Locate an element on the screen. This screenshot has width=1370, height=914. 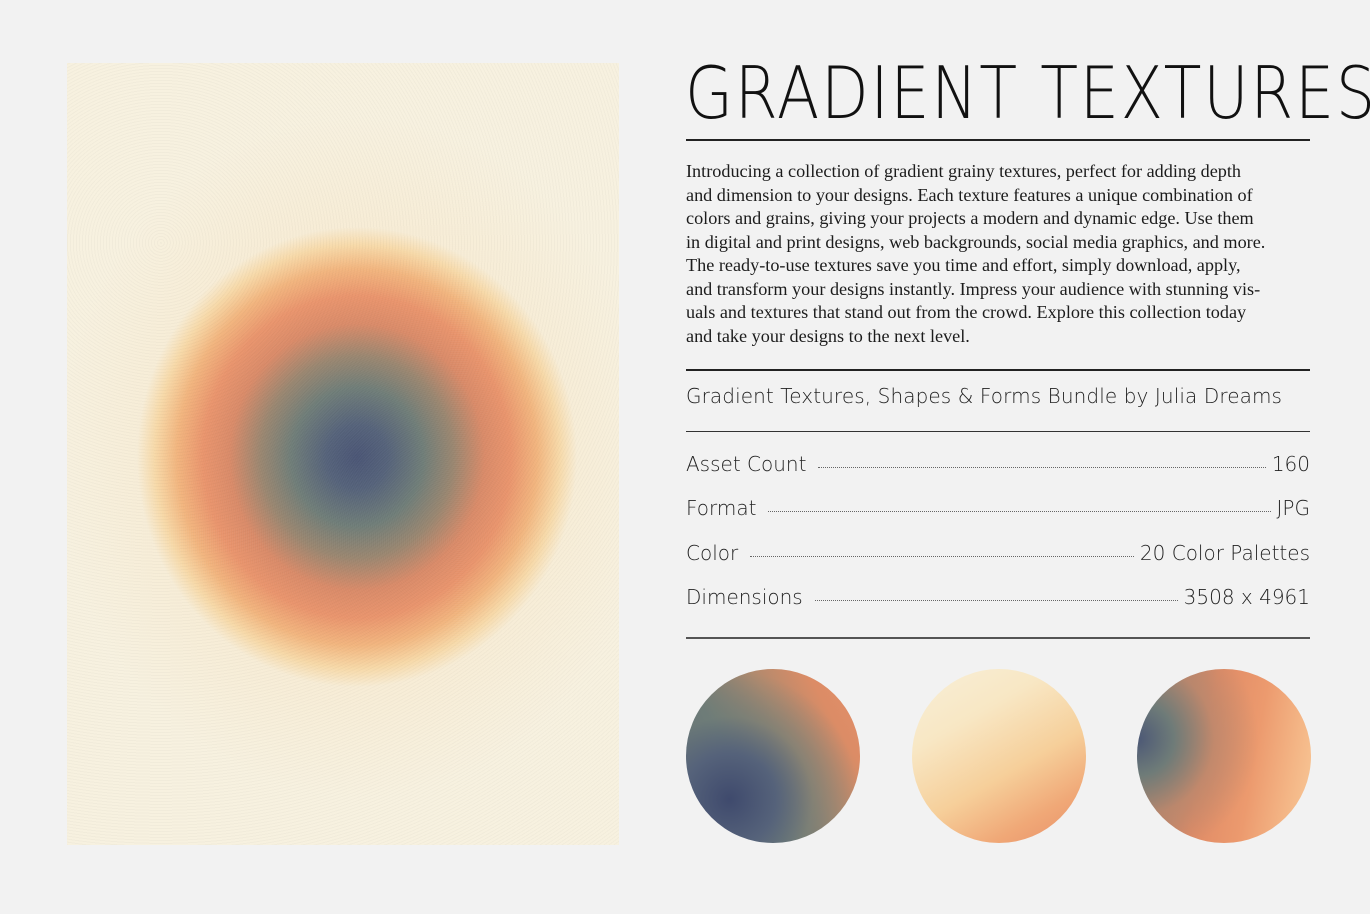
specs-divider is located at coordinates (998, 638).